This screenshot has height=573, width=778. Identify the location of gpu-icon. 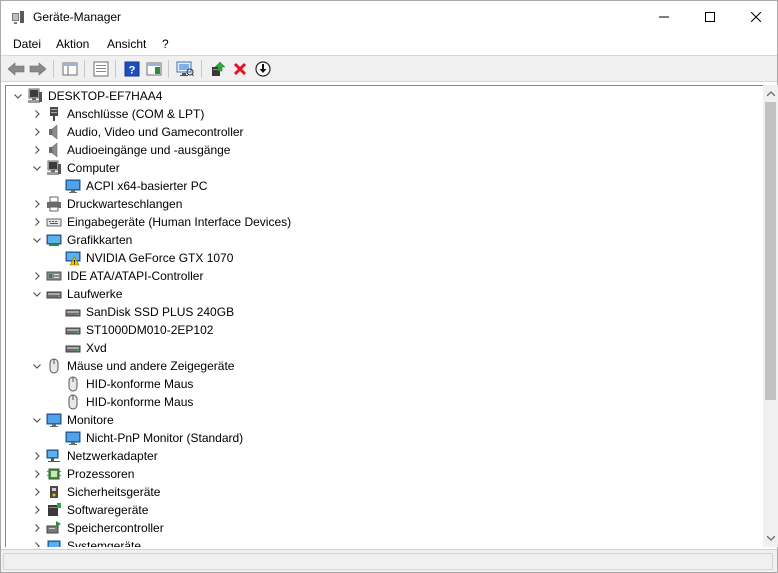
(54, 240).